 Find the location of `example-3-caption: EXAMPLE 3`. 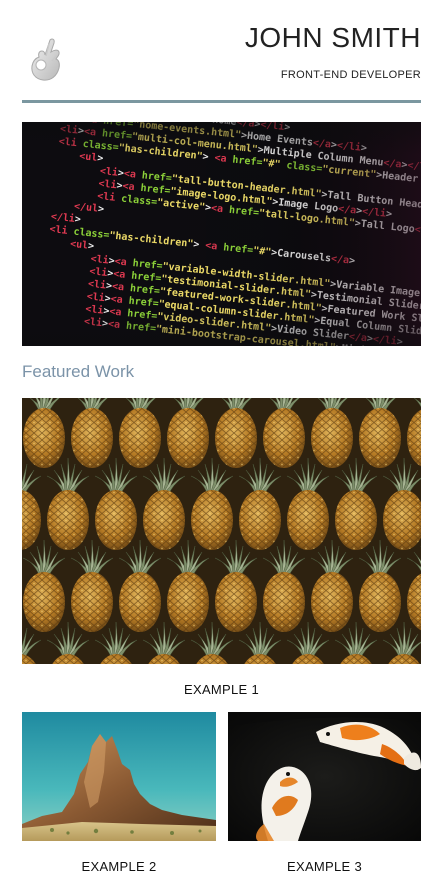

example-3-caption: EXAMPLE 3 is located at coordinates (324, 866).